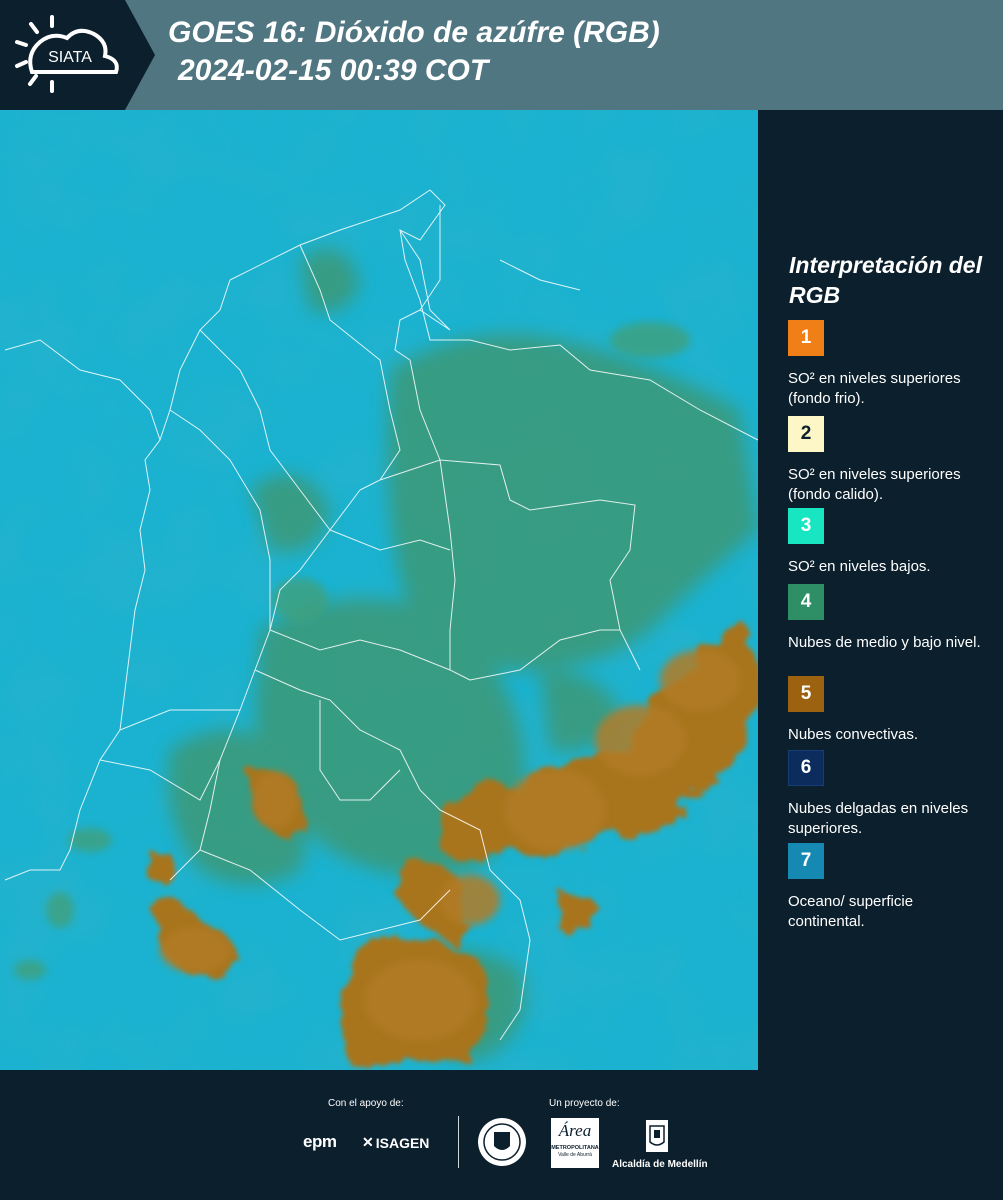 The height and width of the screenshot is (1200, 1003). Describe the element at coordinates (458, 1142) in the screenshot. I see `footer-divider` at that location.